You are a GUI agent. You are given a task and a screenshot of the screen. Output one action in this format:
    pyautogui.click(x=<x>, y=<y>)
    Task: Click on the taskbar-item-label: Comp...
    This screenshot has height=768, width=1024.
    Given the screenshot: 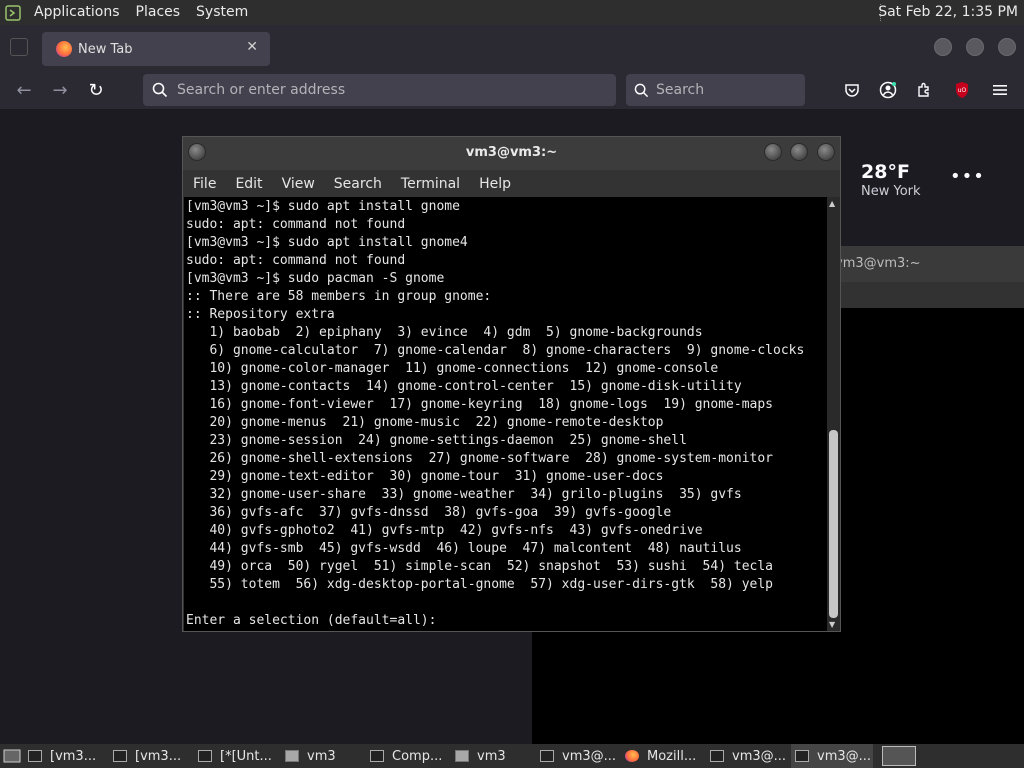 What is the action you would take?
    pyautogui.click(x=417, y=756)
    